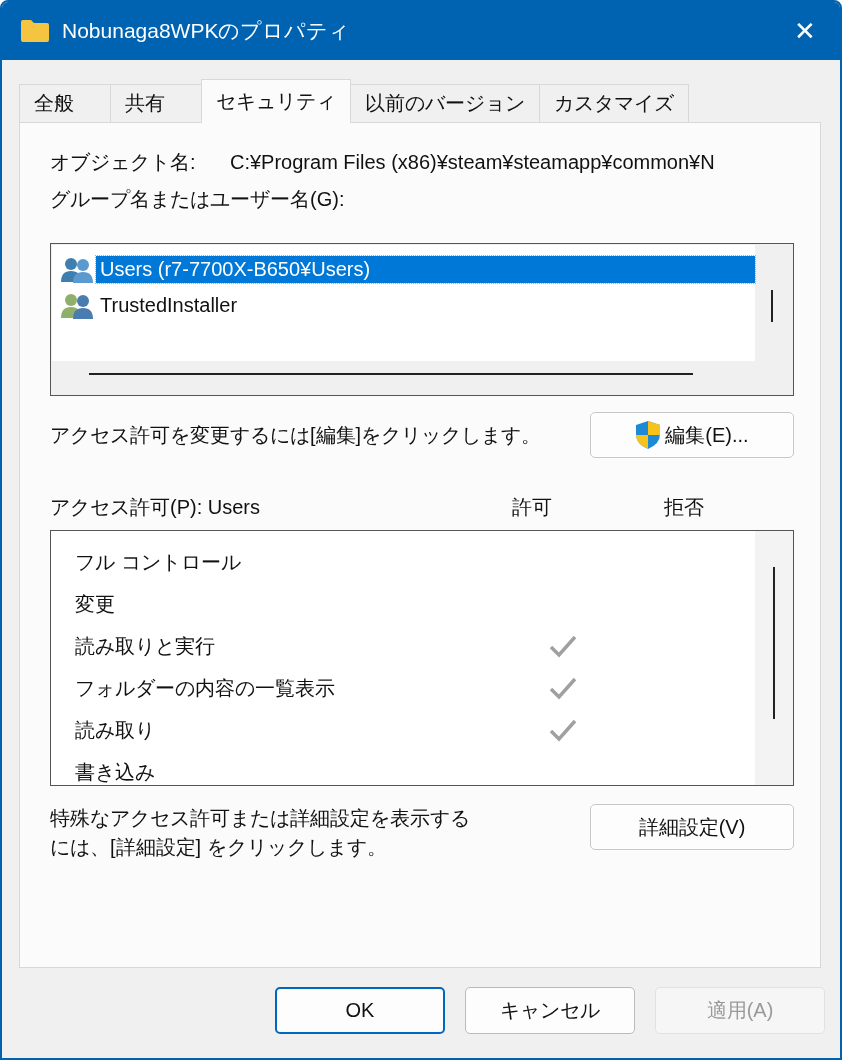  What do you see at coordinates (65, 103) in the screenshot?
I see `tab: 全般` at bounding box center [65, 103].